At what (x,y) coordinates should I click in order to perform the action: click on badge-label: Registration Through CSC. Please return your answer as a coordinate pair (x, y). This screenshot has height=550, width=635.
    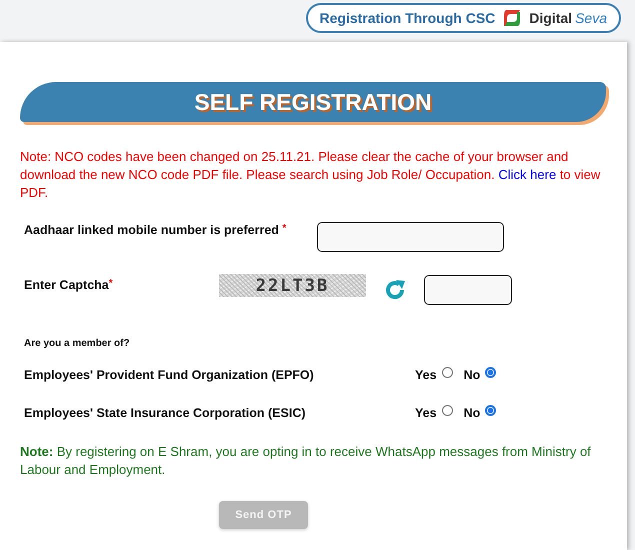
    Looking at the image, I should click on (408, 18).